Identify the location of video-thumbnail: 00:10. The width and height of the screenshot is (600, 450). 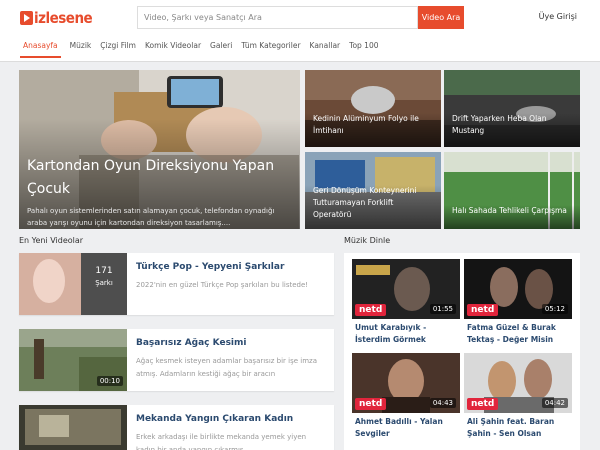
(73, 360).